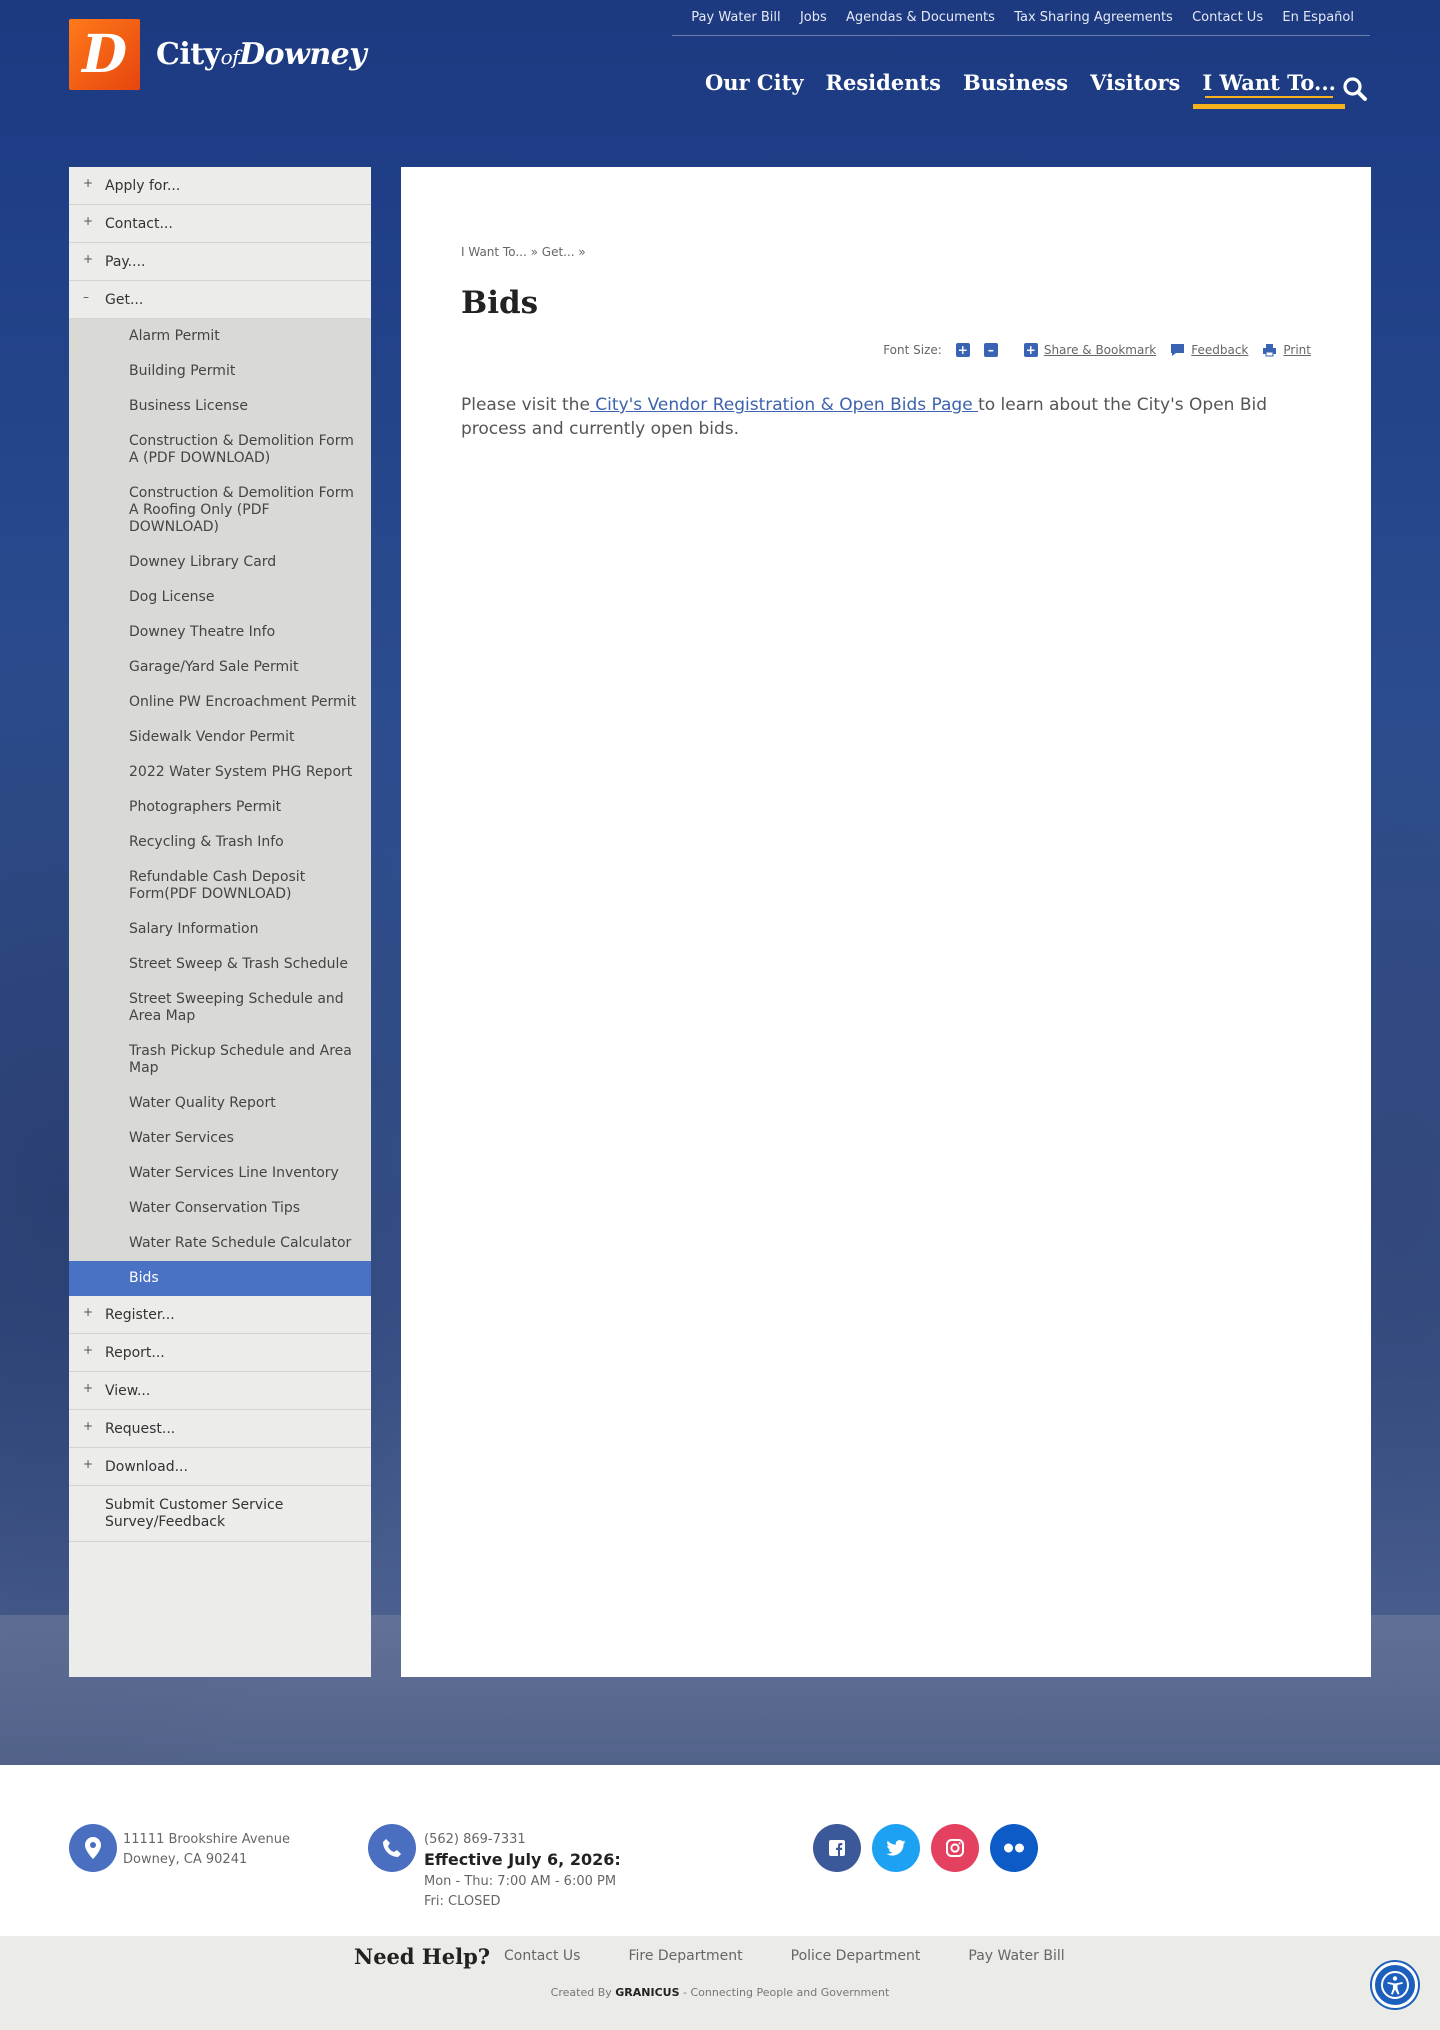 Image resolution: width=1440 pixels, height=2030 pixels. Describe the element at coordinates (220, 562) in the screenshot. I see `sidebar-subitem: Downey Library Card` at that location.